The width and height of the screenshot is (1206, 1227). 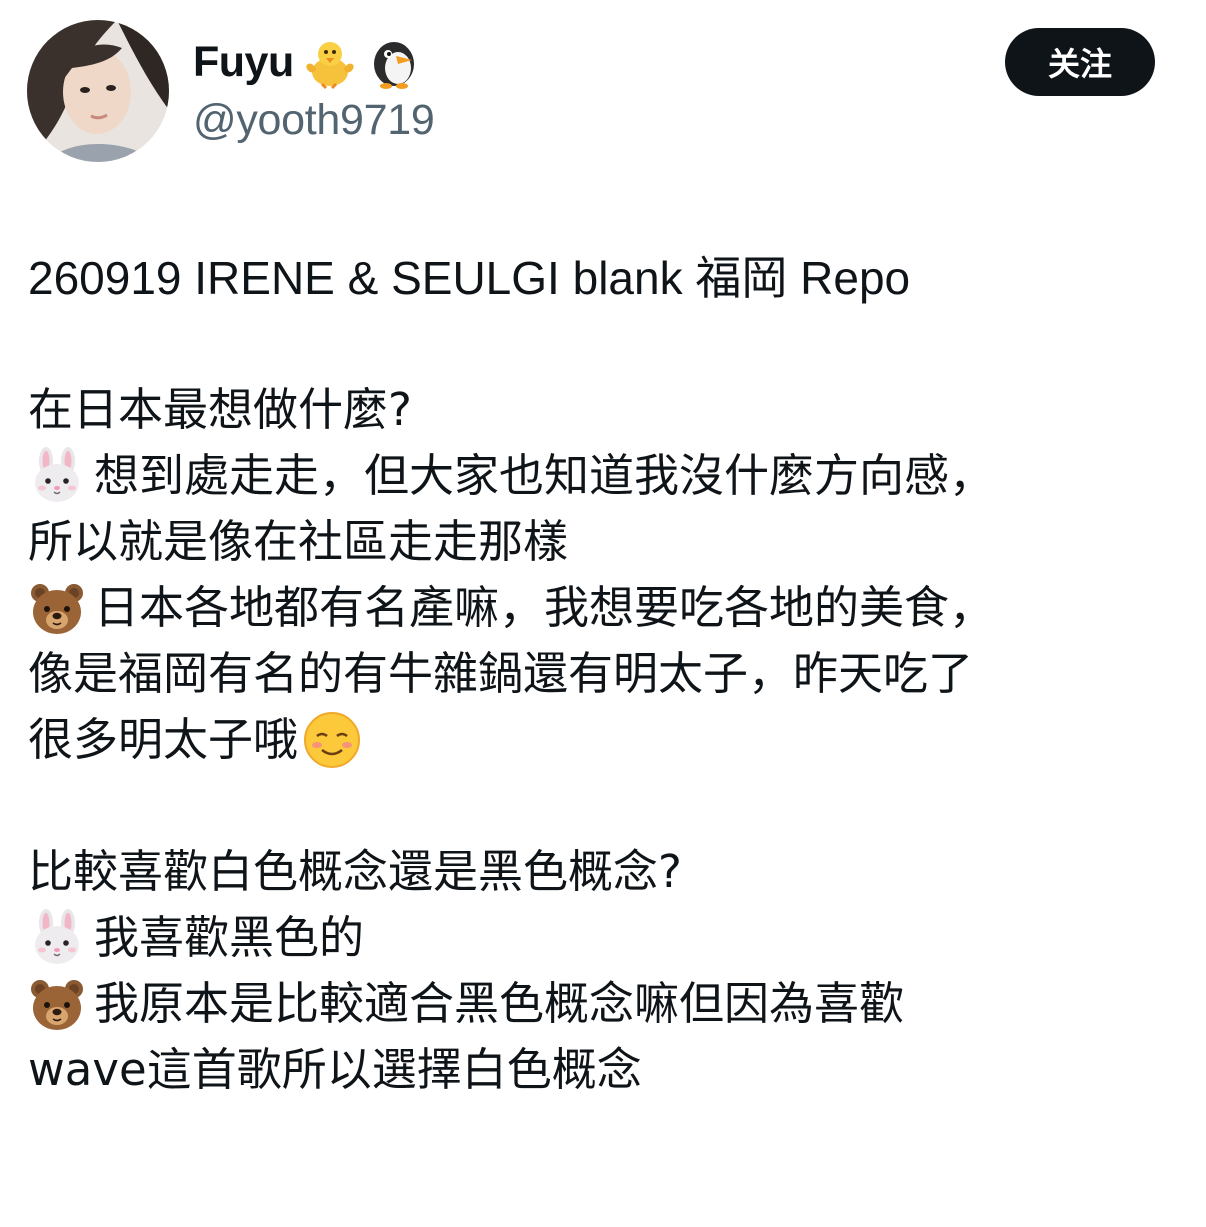 I want to click on baby-chick-icon, so click(x=330, y=62).